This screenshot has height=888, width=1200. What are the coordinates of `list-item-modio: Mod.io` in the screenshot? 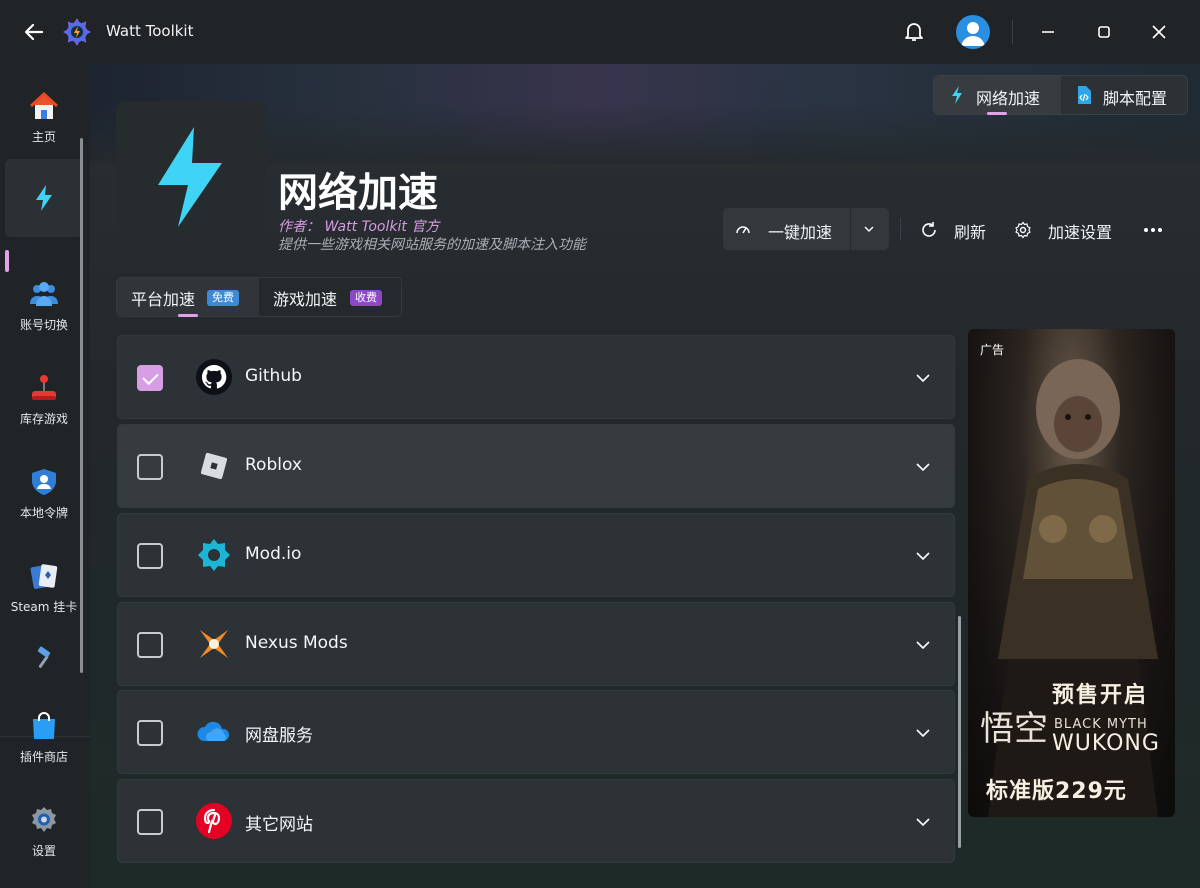 It's located at (536, 555).